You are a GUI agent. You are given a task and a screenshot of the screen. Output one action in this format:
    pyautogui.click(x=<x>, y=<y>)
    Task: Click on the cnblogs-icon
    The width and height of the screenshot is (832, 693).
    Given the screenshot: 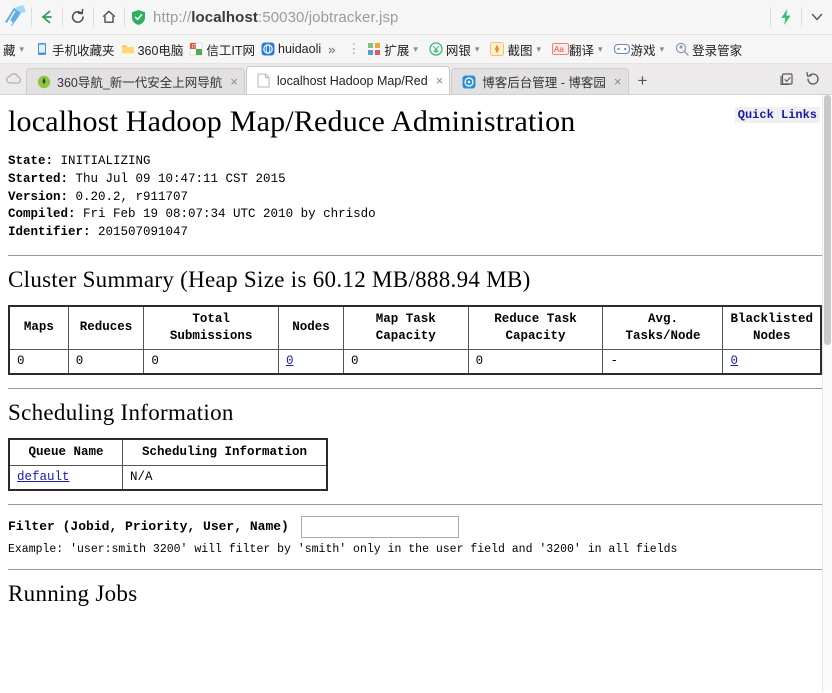 What is the action you would take?
    pyautogui.click(x=468, y=81)
    